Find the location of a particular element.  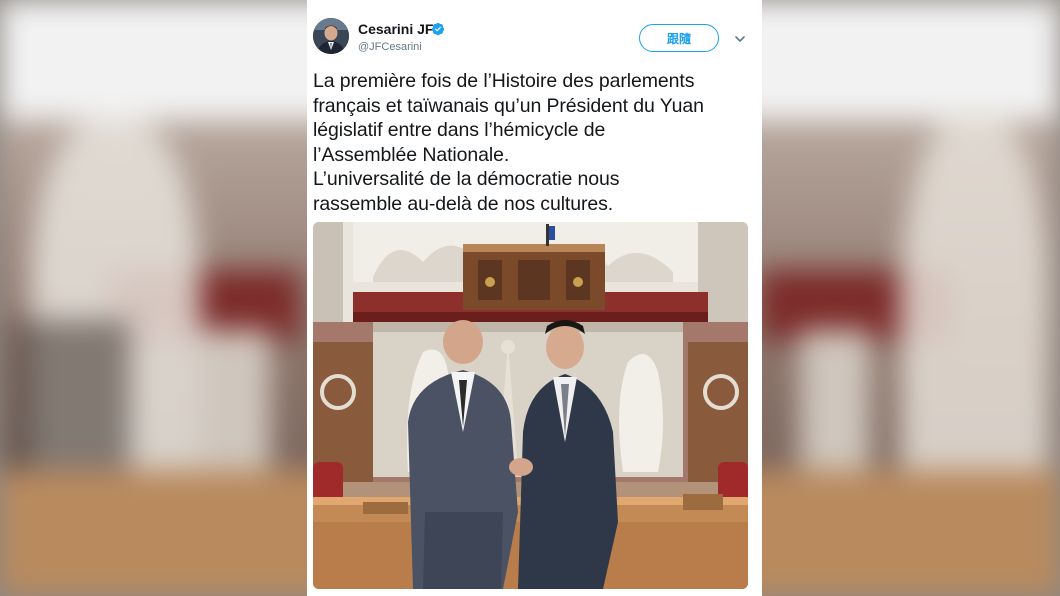

tweet-header: Cesarini JF @JFCesarini 跟隨 is located at coordinates (534, 32).